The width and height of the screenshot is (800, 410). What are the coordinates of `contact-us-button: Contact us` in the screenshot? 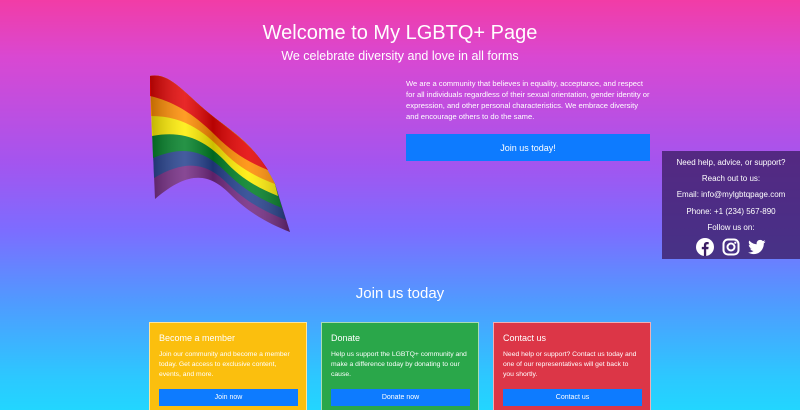 It's located at (572, 397).